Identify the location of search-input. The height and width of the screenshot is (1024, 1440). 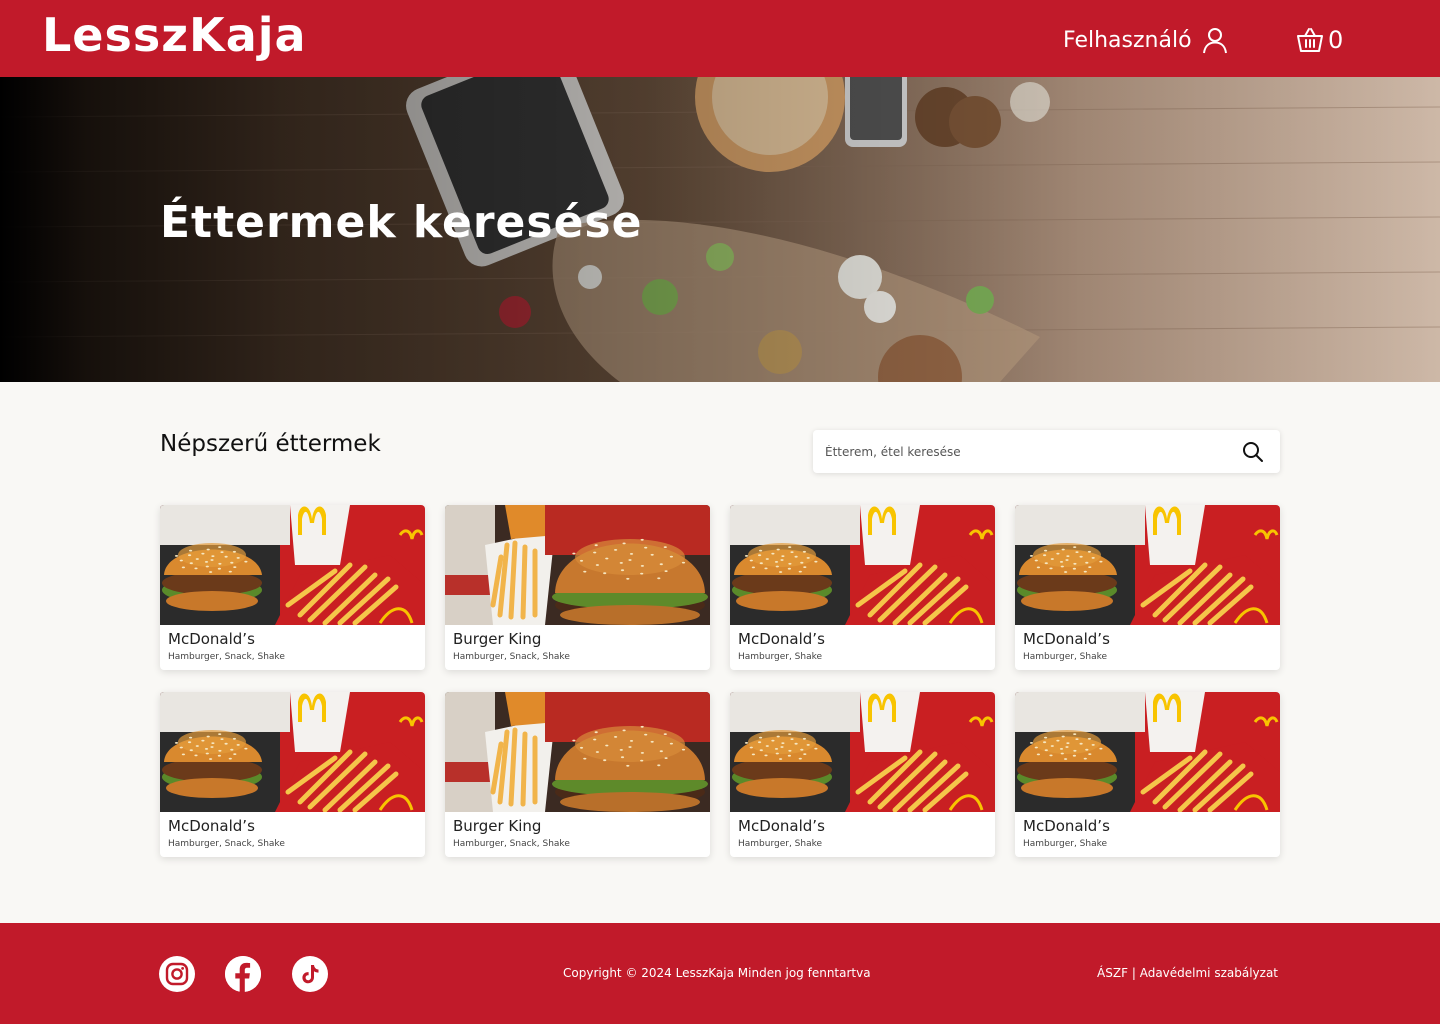
(1023, 451).